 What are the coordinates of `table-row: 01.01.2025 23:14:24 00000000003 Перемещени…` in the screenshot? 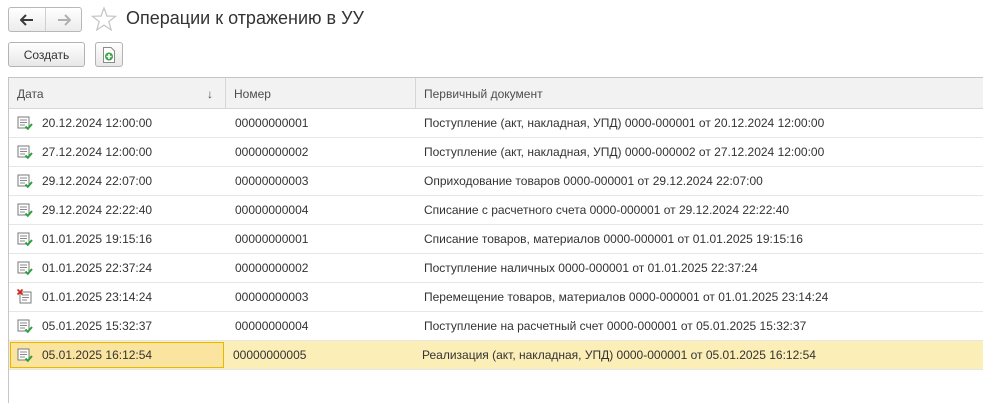 It's located at (496, 297).